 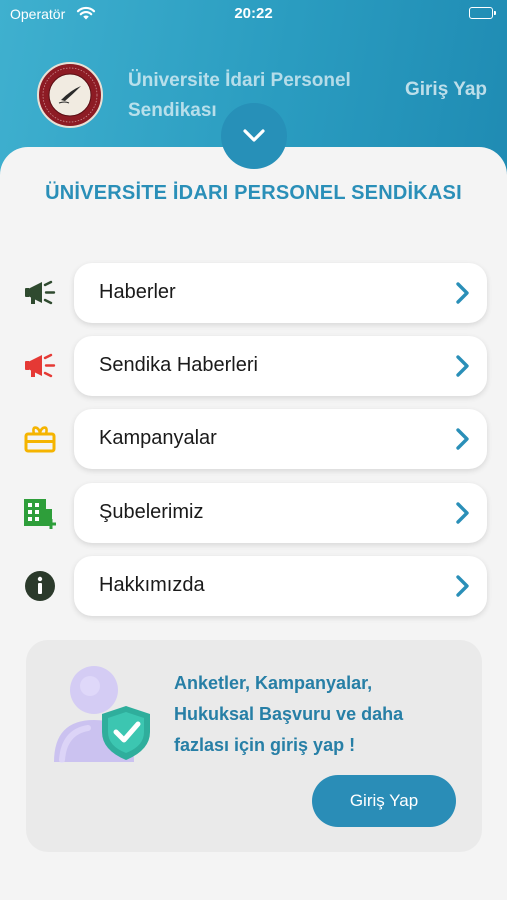 What do you see at coordinates (280, 366) in the screenshot?
I see `menu-item-card: Sendika Haberleri` at bounding box center [280, 366].